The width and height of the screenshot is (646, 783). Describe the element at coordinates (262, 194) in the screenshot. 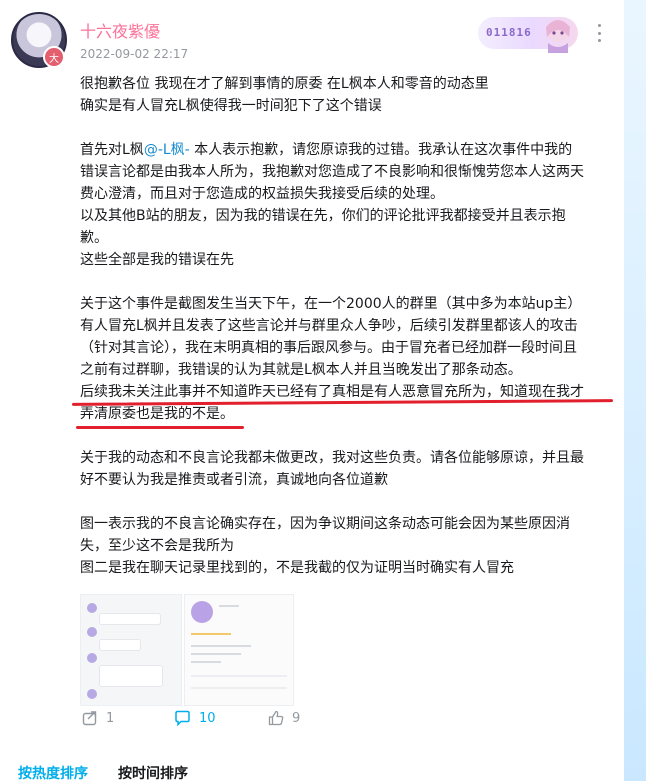

I see `content-line: 费心澄清，而且对于您造成的权益损失我接受后续的处理。` at that location.